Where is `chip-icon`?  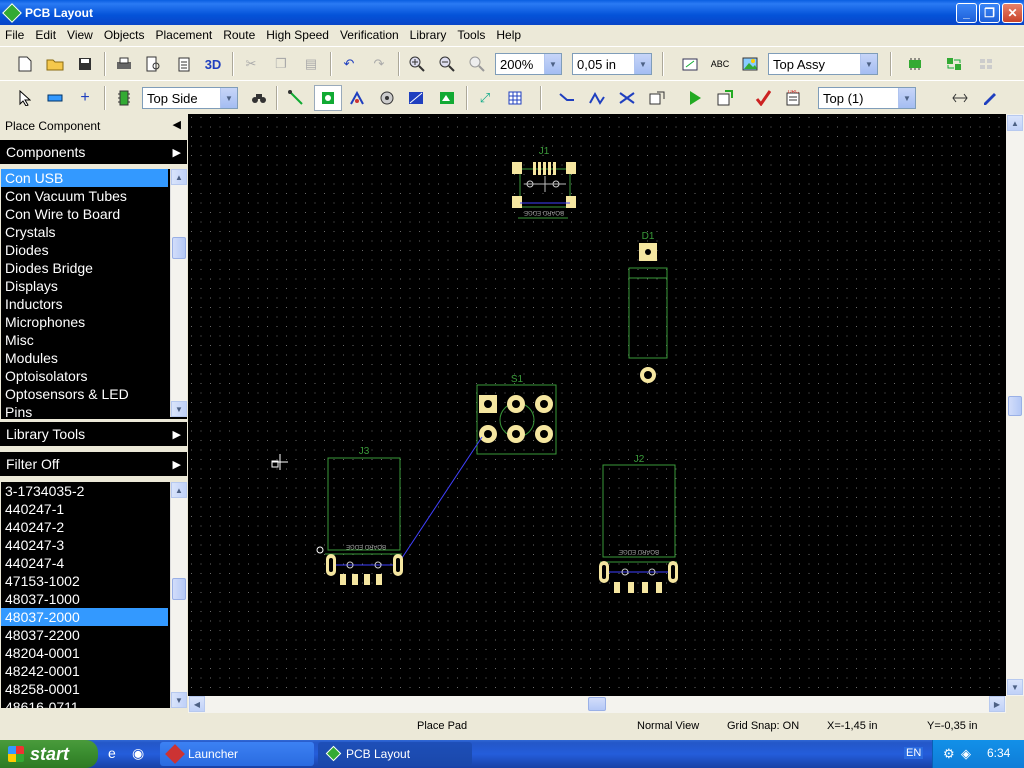
chip-icon is located at coordinates (124, 98).